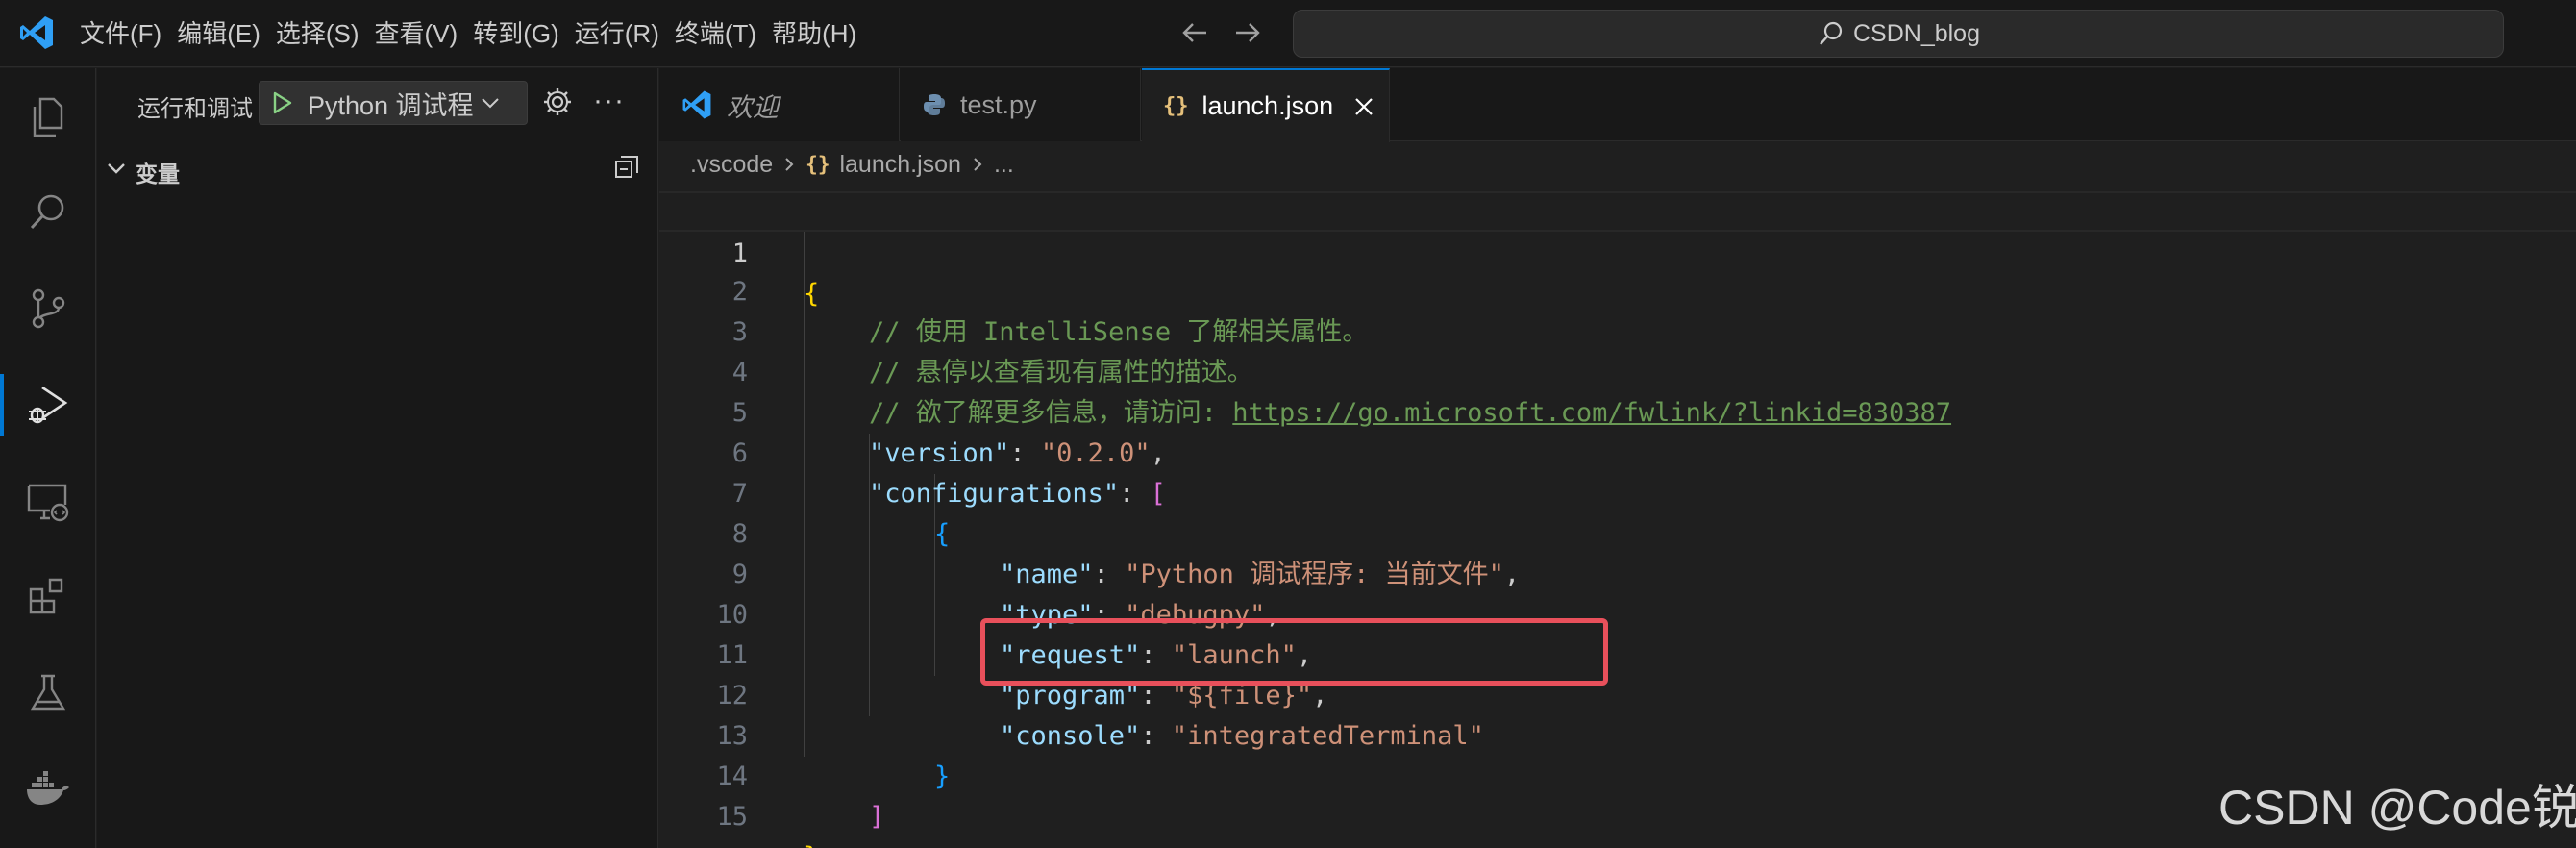  Describe the element at coordinates (516, 33) in the screenshot. I see `menu-go: 转到(G)` at that location.